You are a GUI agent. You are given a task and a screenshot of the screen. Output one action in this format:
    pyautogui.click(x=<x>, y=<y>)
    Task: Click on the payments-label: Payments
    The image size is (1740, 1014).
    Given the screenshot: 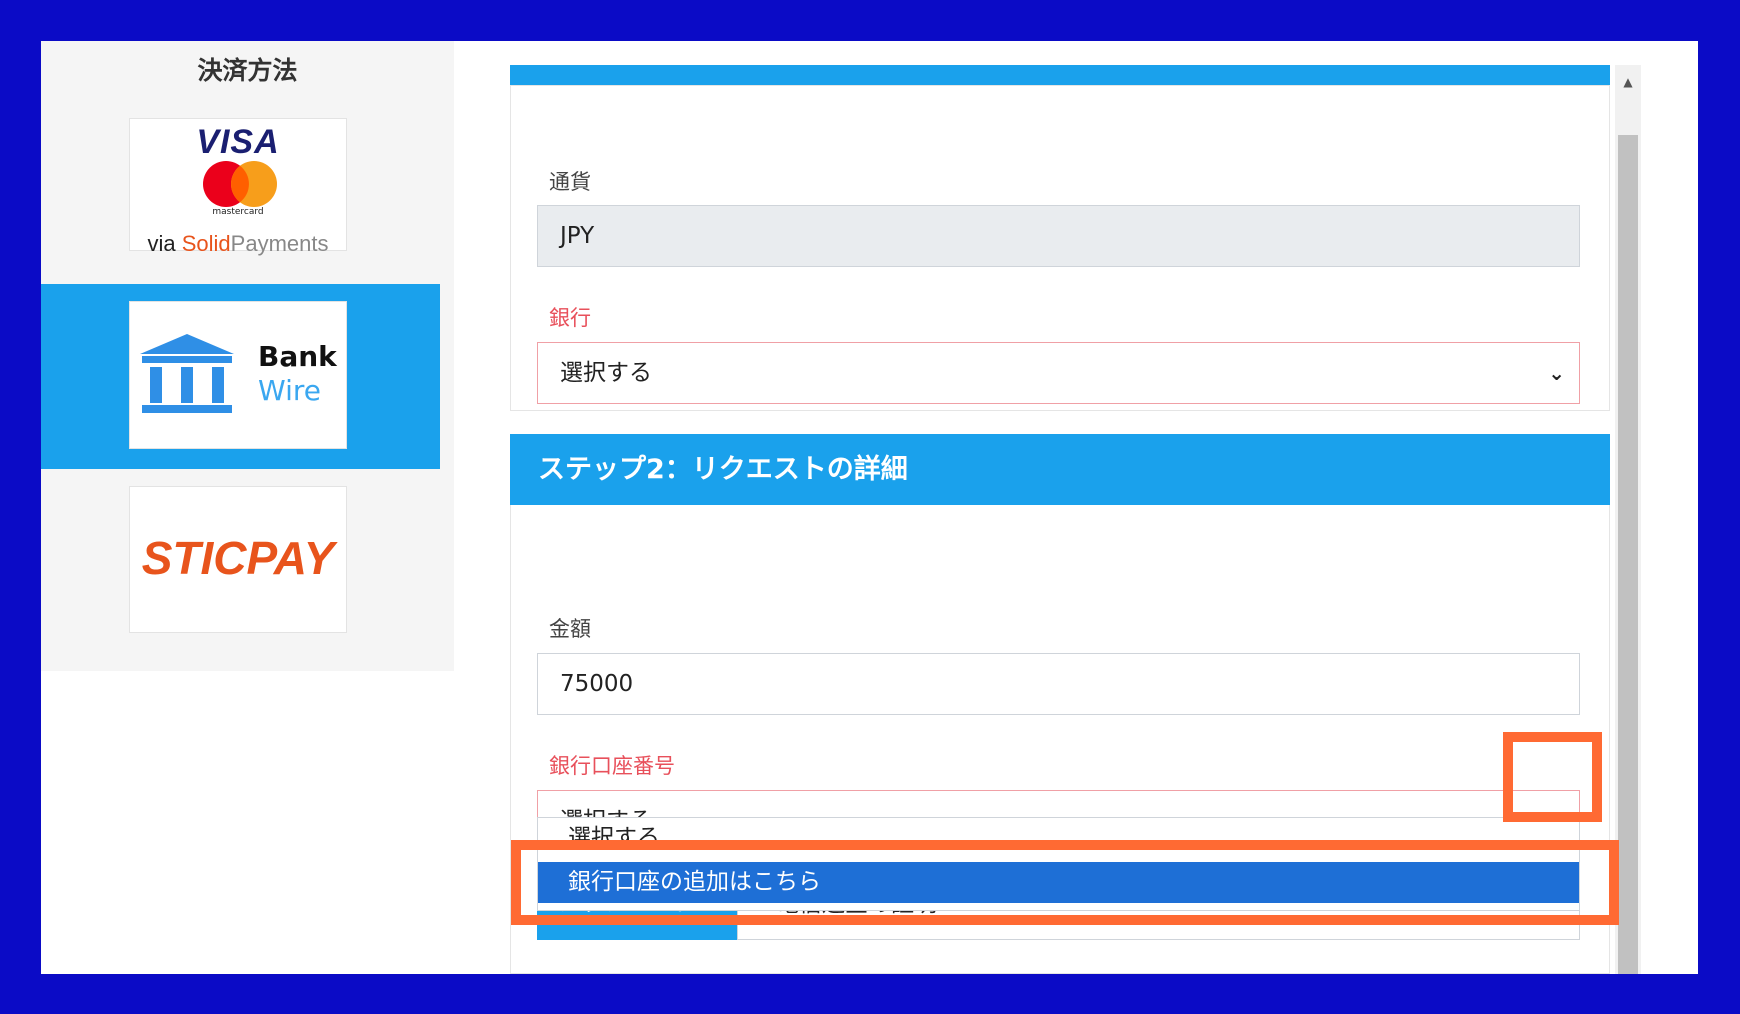 What is the action you would take?
    pyautogui.click(x=279, y=243)
    